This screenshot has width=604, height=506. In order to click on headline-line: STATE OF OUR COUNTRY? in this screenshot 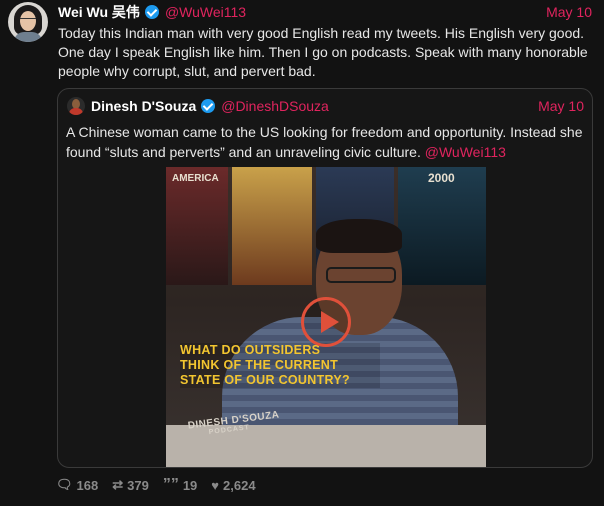, I will do `click(280, 380)`.